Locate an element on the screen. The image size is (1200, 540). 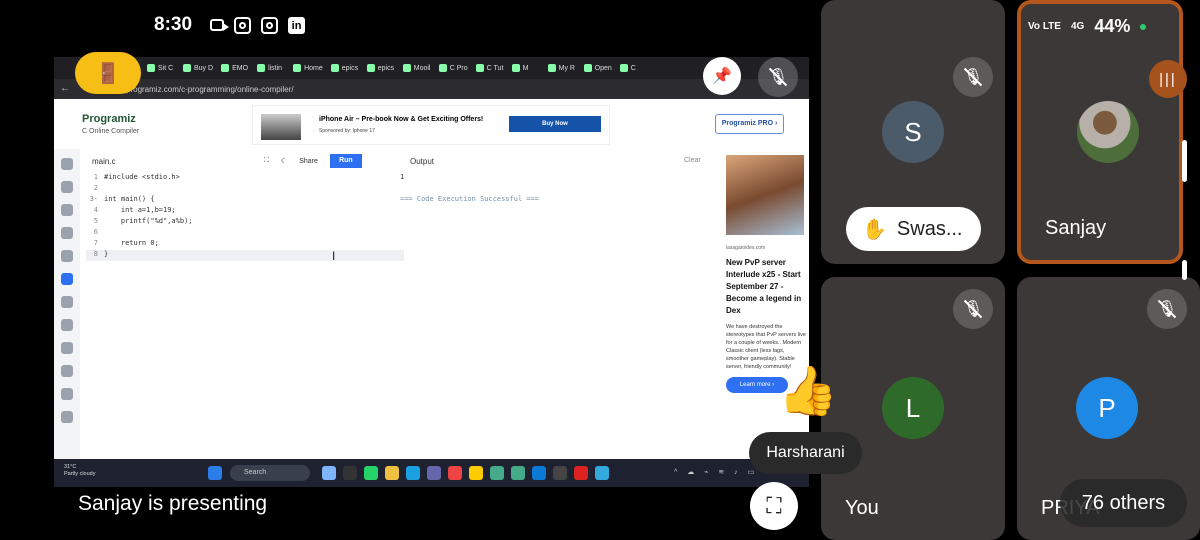
code-line: 5 printf("%d",a%b); is located at coordinates (245, 222).